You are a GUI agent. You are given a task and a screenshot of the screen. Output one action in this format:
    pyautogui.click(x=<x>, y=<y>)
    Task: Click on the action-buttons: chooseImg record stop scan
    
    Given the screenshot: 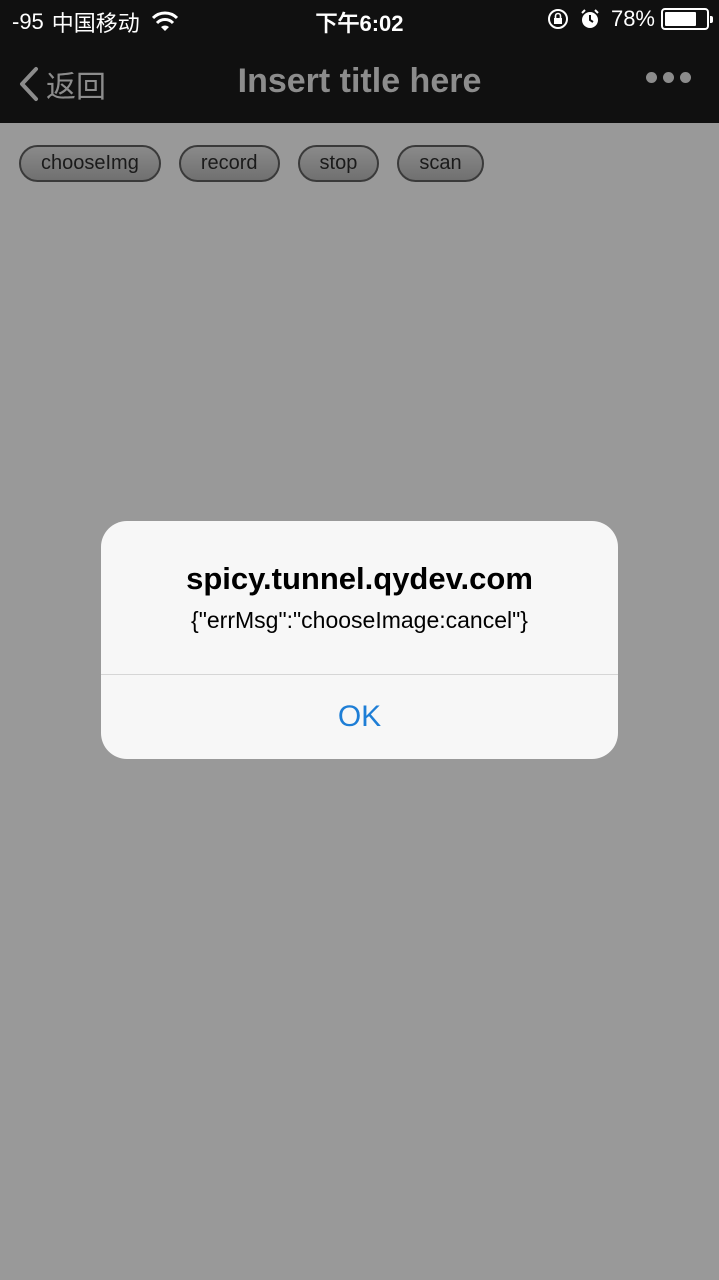 What is the action you would take?
    pyautogui.click(x=260, y=163)
    